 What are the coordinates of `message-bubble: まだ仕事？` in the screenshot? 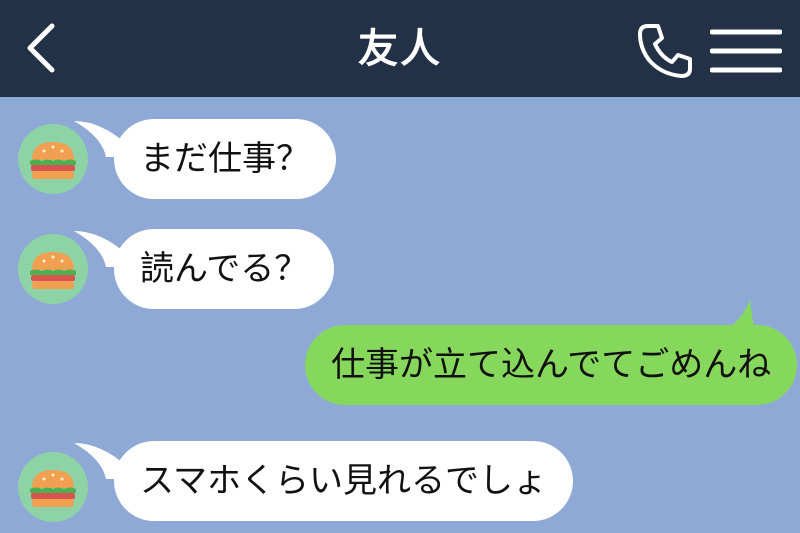 It's located at (225, 159).